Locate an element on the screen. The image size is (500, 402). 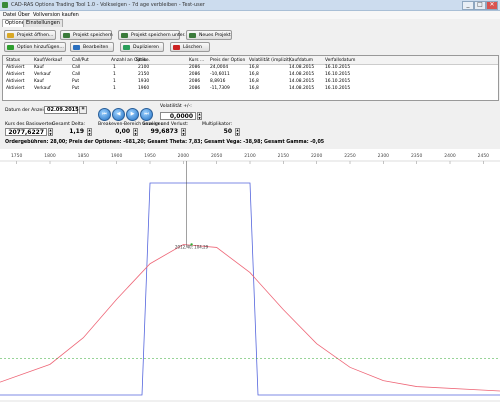
cell-strike: 1960 is located at coordinates (144, 88).